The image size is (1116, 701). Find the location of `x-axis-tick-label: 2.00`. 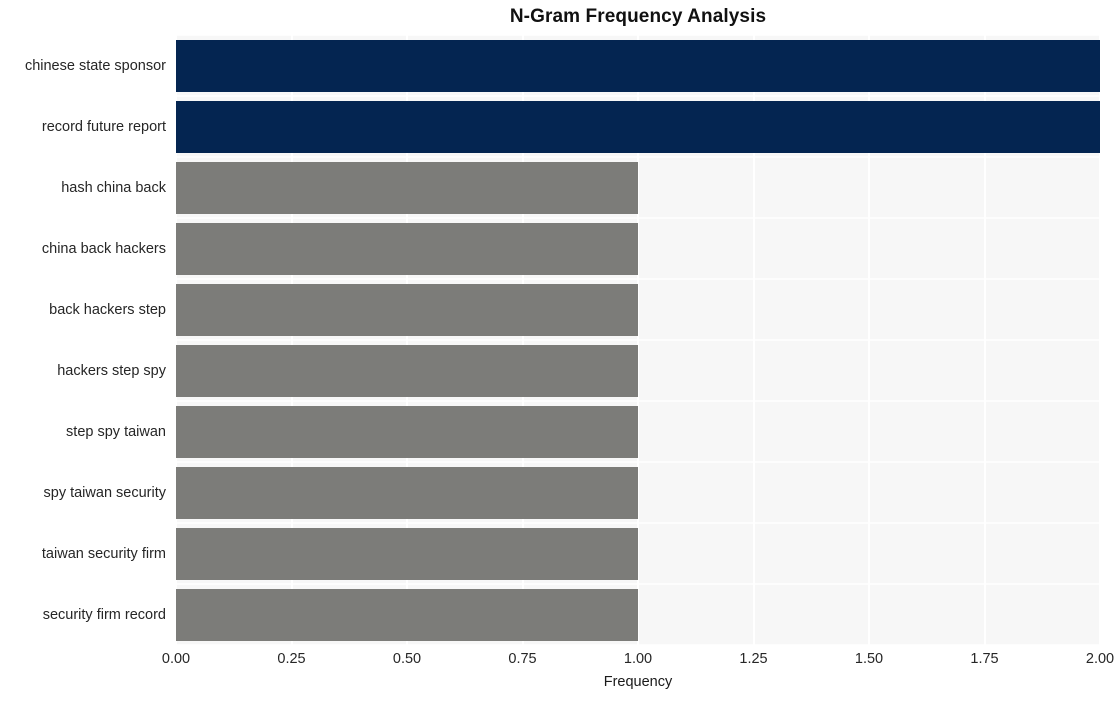

x-axis-tick-label: 2.00 is located at coordinates (1100, 659).